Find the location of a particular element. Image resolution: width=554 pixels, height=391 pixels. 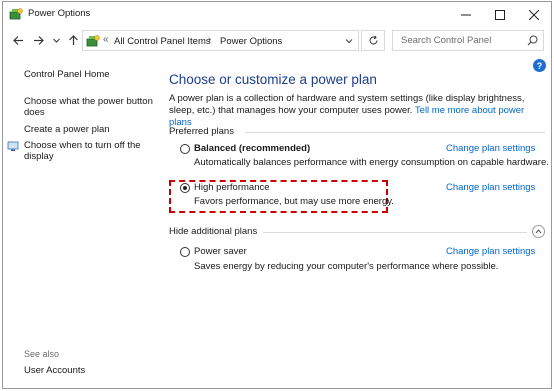

arrow-right-icon is located at coordinates (38, 40).